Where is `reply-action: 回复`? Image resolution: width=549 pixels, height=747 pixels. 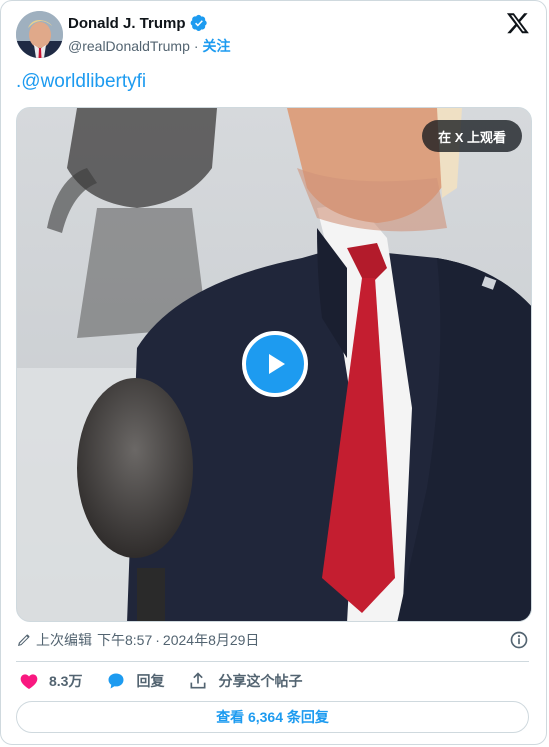 reply-action: 回复 is located at coordinates (135, 681).